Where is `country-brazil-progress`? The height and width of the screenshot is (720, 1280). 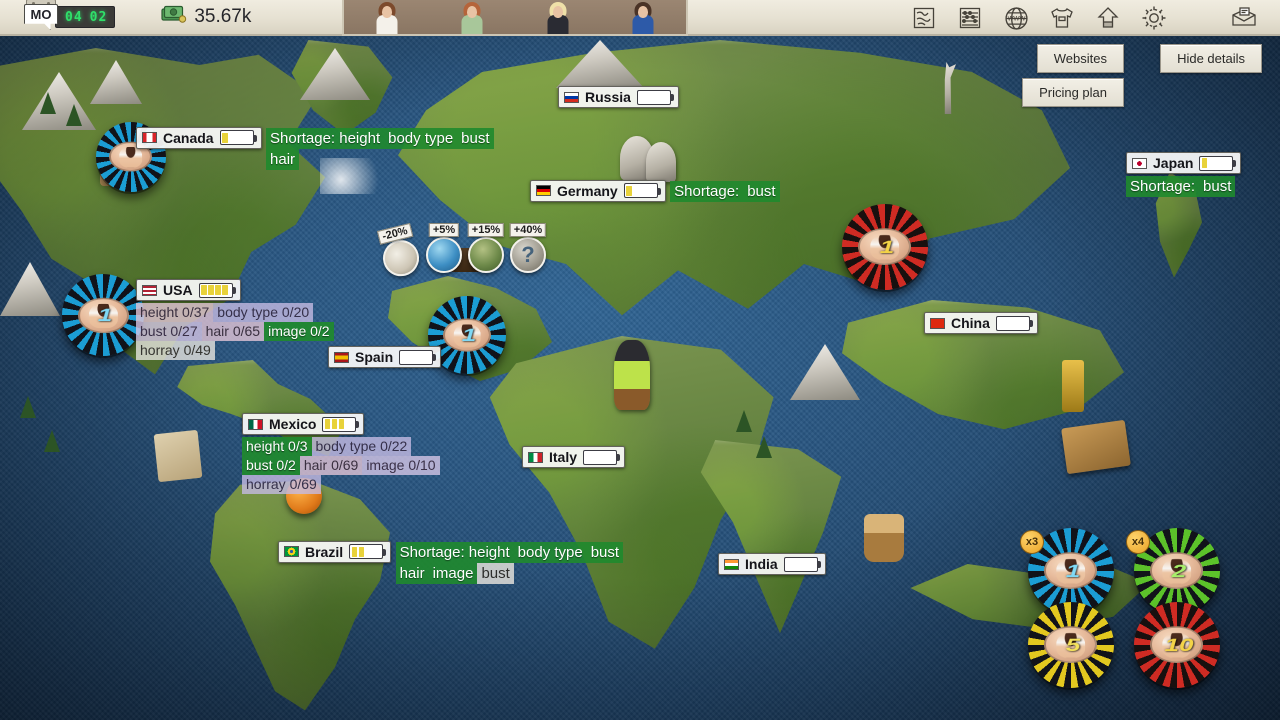 country-brazil-progress is located at coordinates (368, 551).